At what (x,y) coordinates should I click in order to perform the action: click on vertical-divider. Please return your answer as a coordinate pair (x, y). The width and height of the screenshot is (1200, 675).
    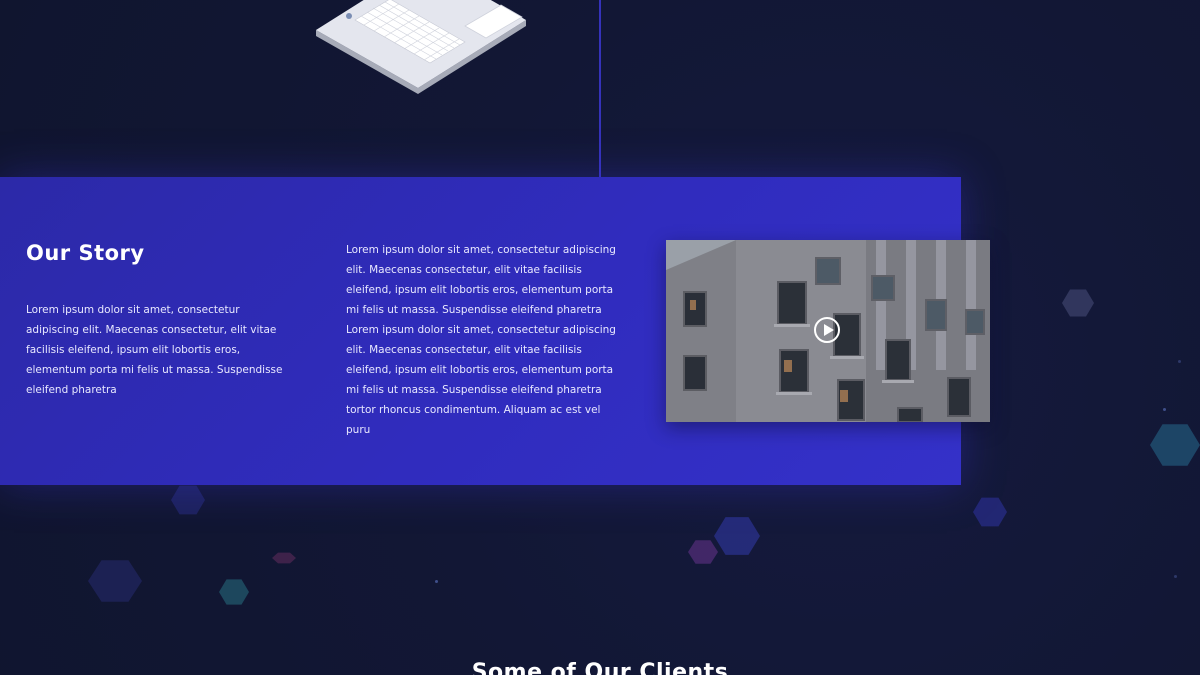
    Looking at the image, I should click on (600, 89).